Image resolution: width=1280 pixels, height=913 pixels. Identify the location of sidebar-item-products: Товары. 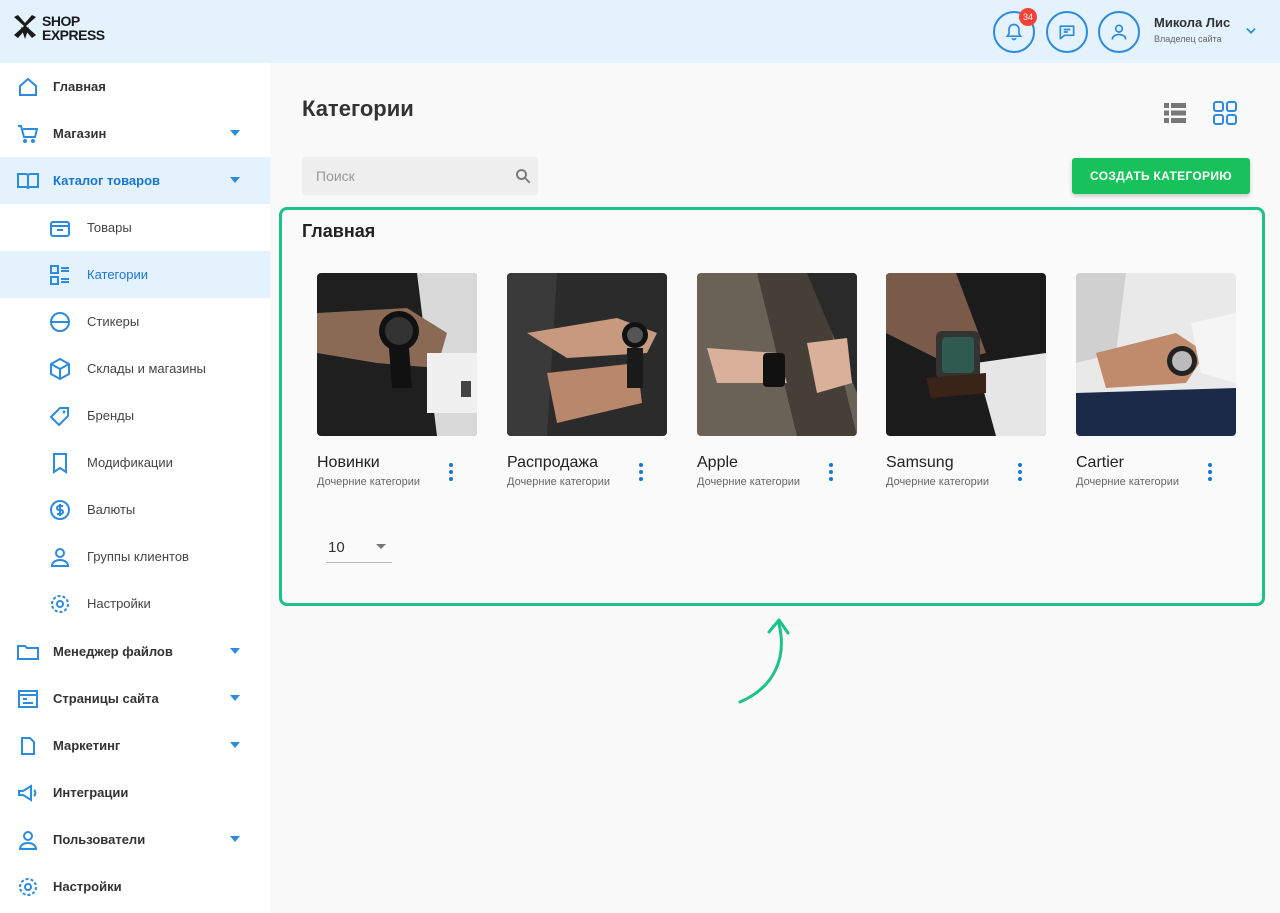
(135, 227).